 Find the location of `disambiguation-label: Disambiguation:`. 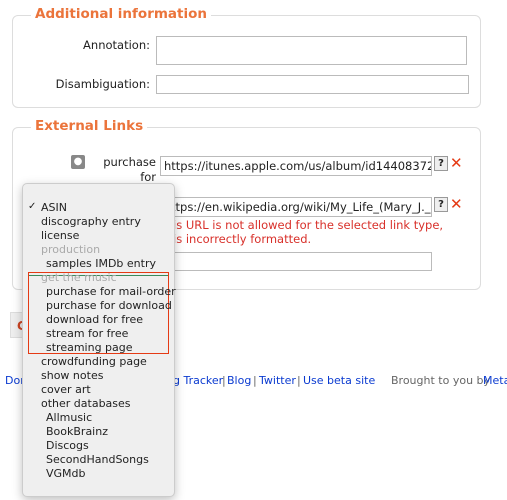

disambiguation-label: Disambiguation: is located at coordinates (102, 84).